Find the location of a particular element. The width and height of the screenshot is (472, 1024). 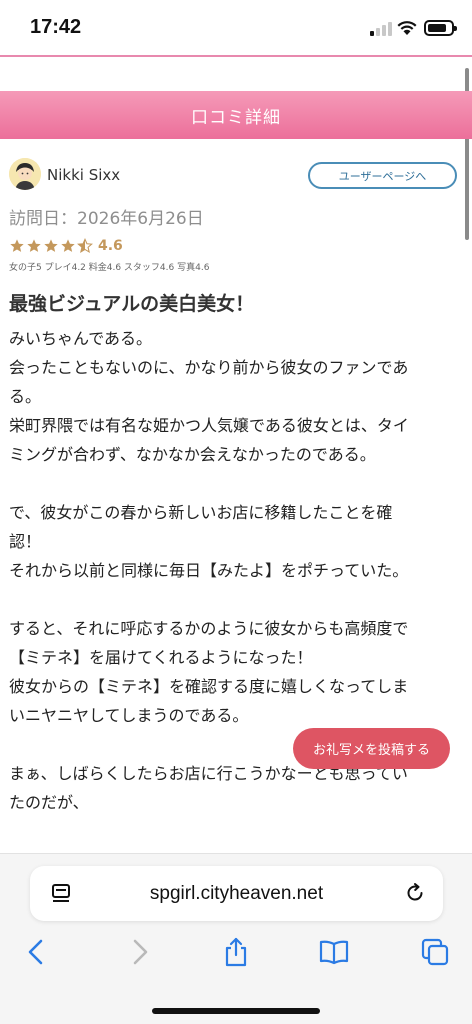

review-line: 会ったこともないのに、かなり前から彼女のファンであ is located at coordinates (209, 367).